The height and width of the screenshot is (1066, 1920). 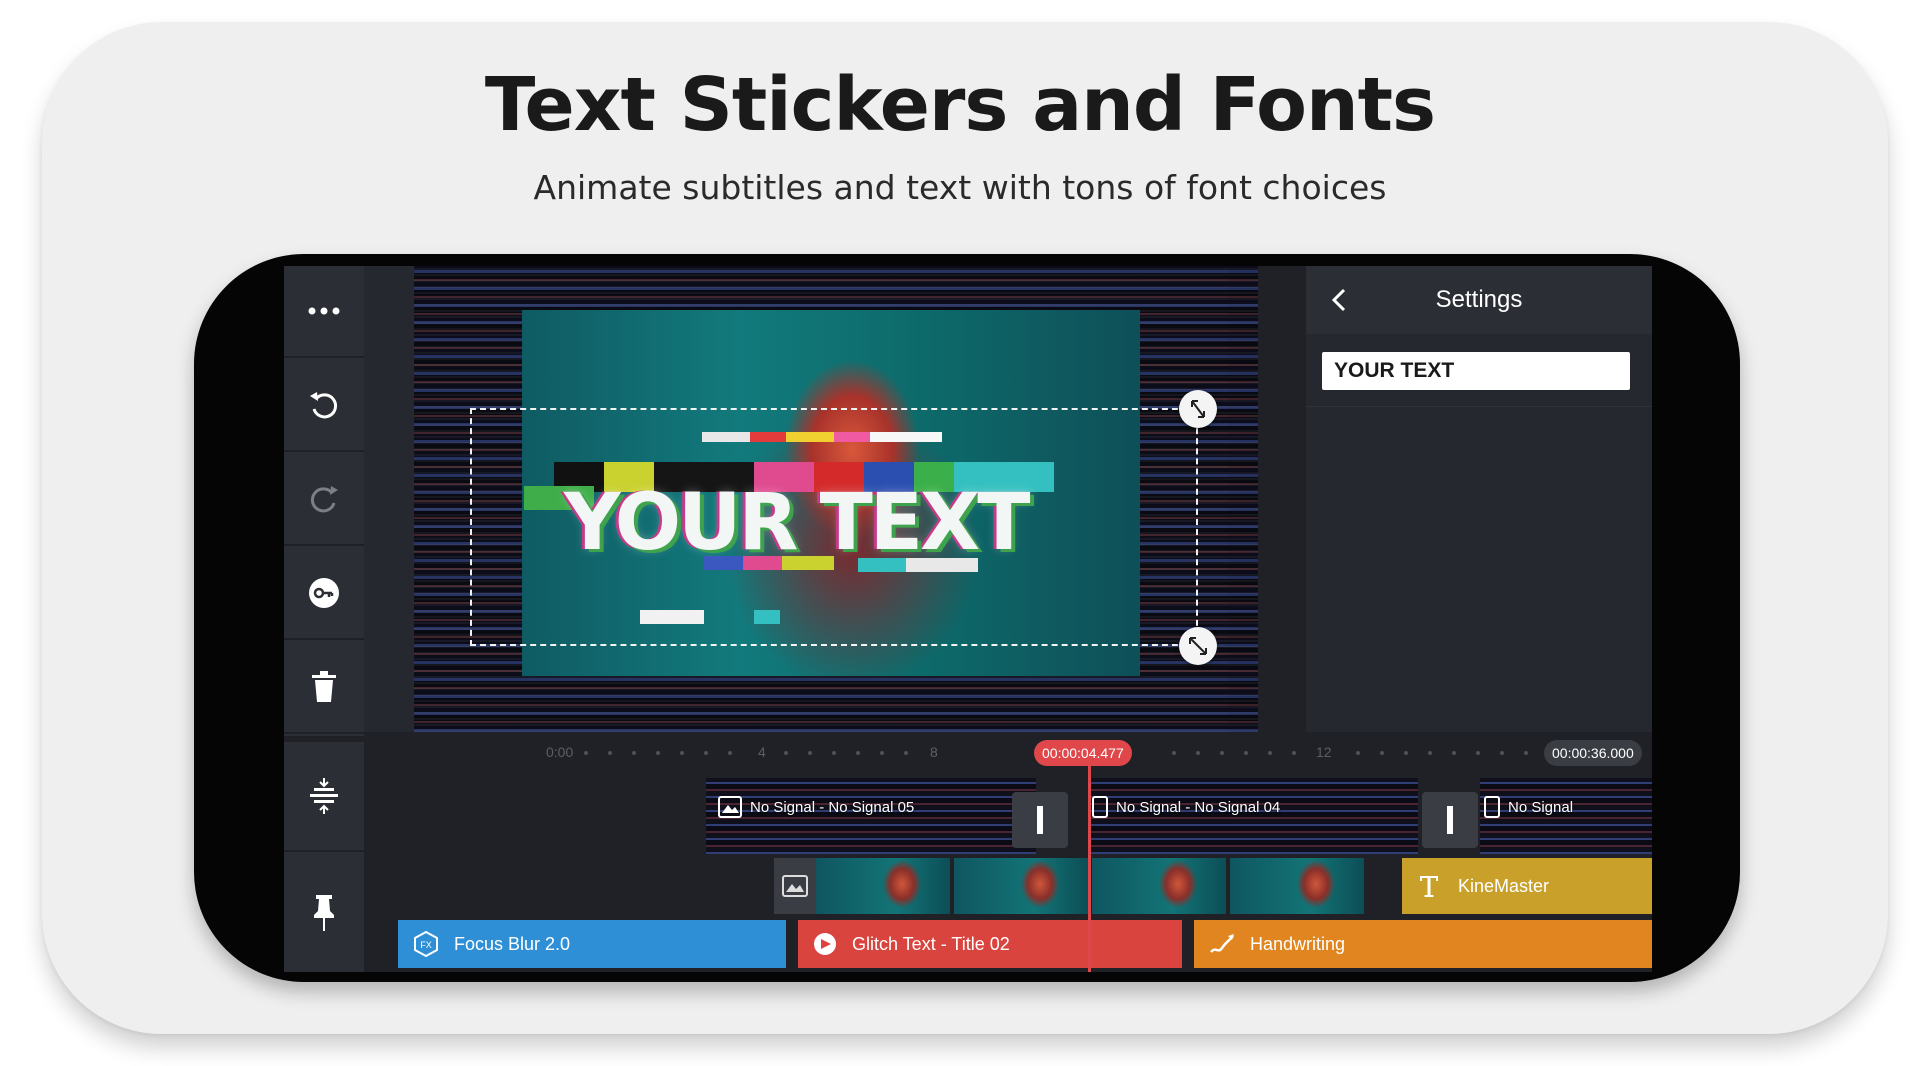 I want to click on clip-label: No Signal, so click(x=1541, y=807).